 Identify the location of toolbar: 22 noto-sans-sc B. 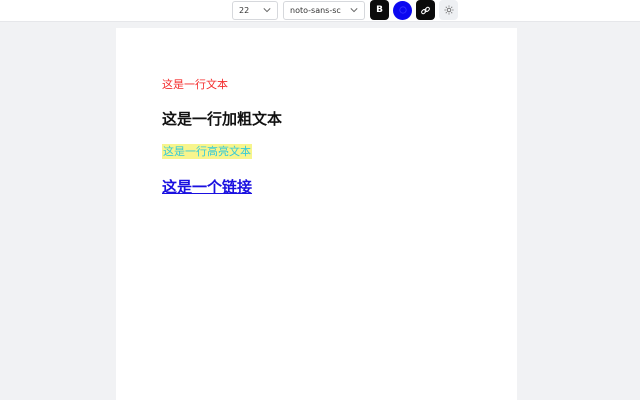
(320, 11).